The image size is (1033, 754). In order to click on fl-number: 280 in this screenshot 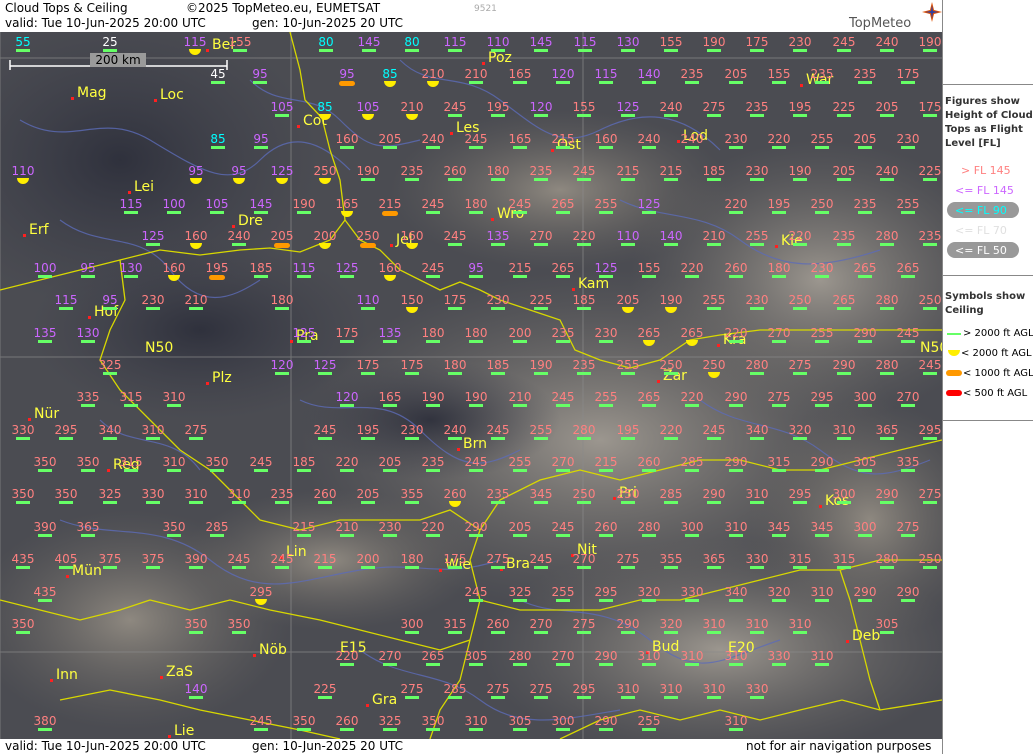, I will do `click(520, 656)`.